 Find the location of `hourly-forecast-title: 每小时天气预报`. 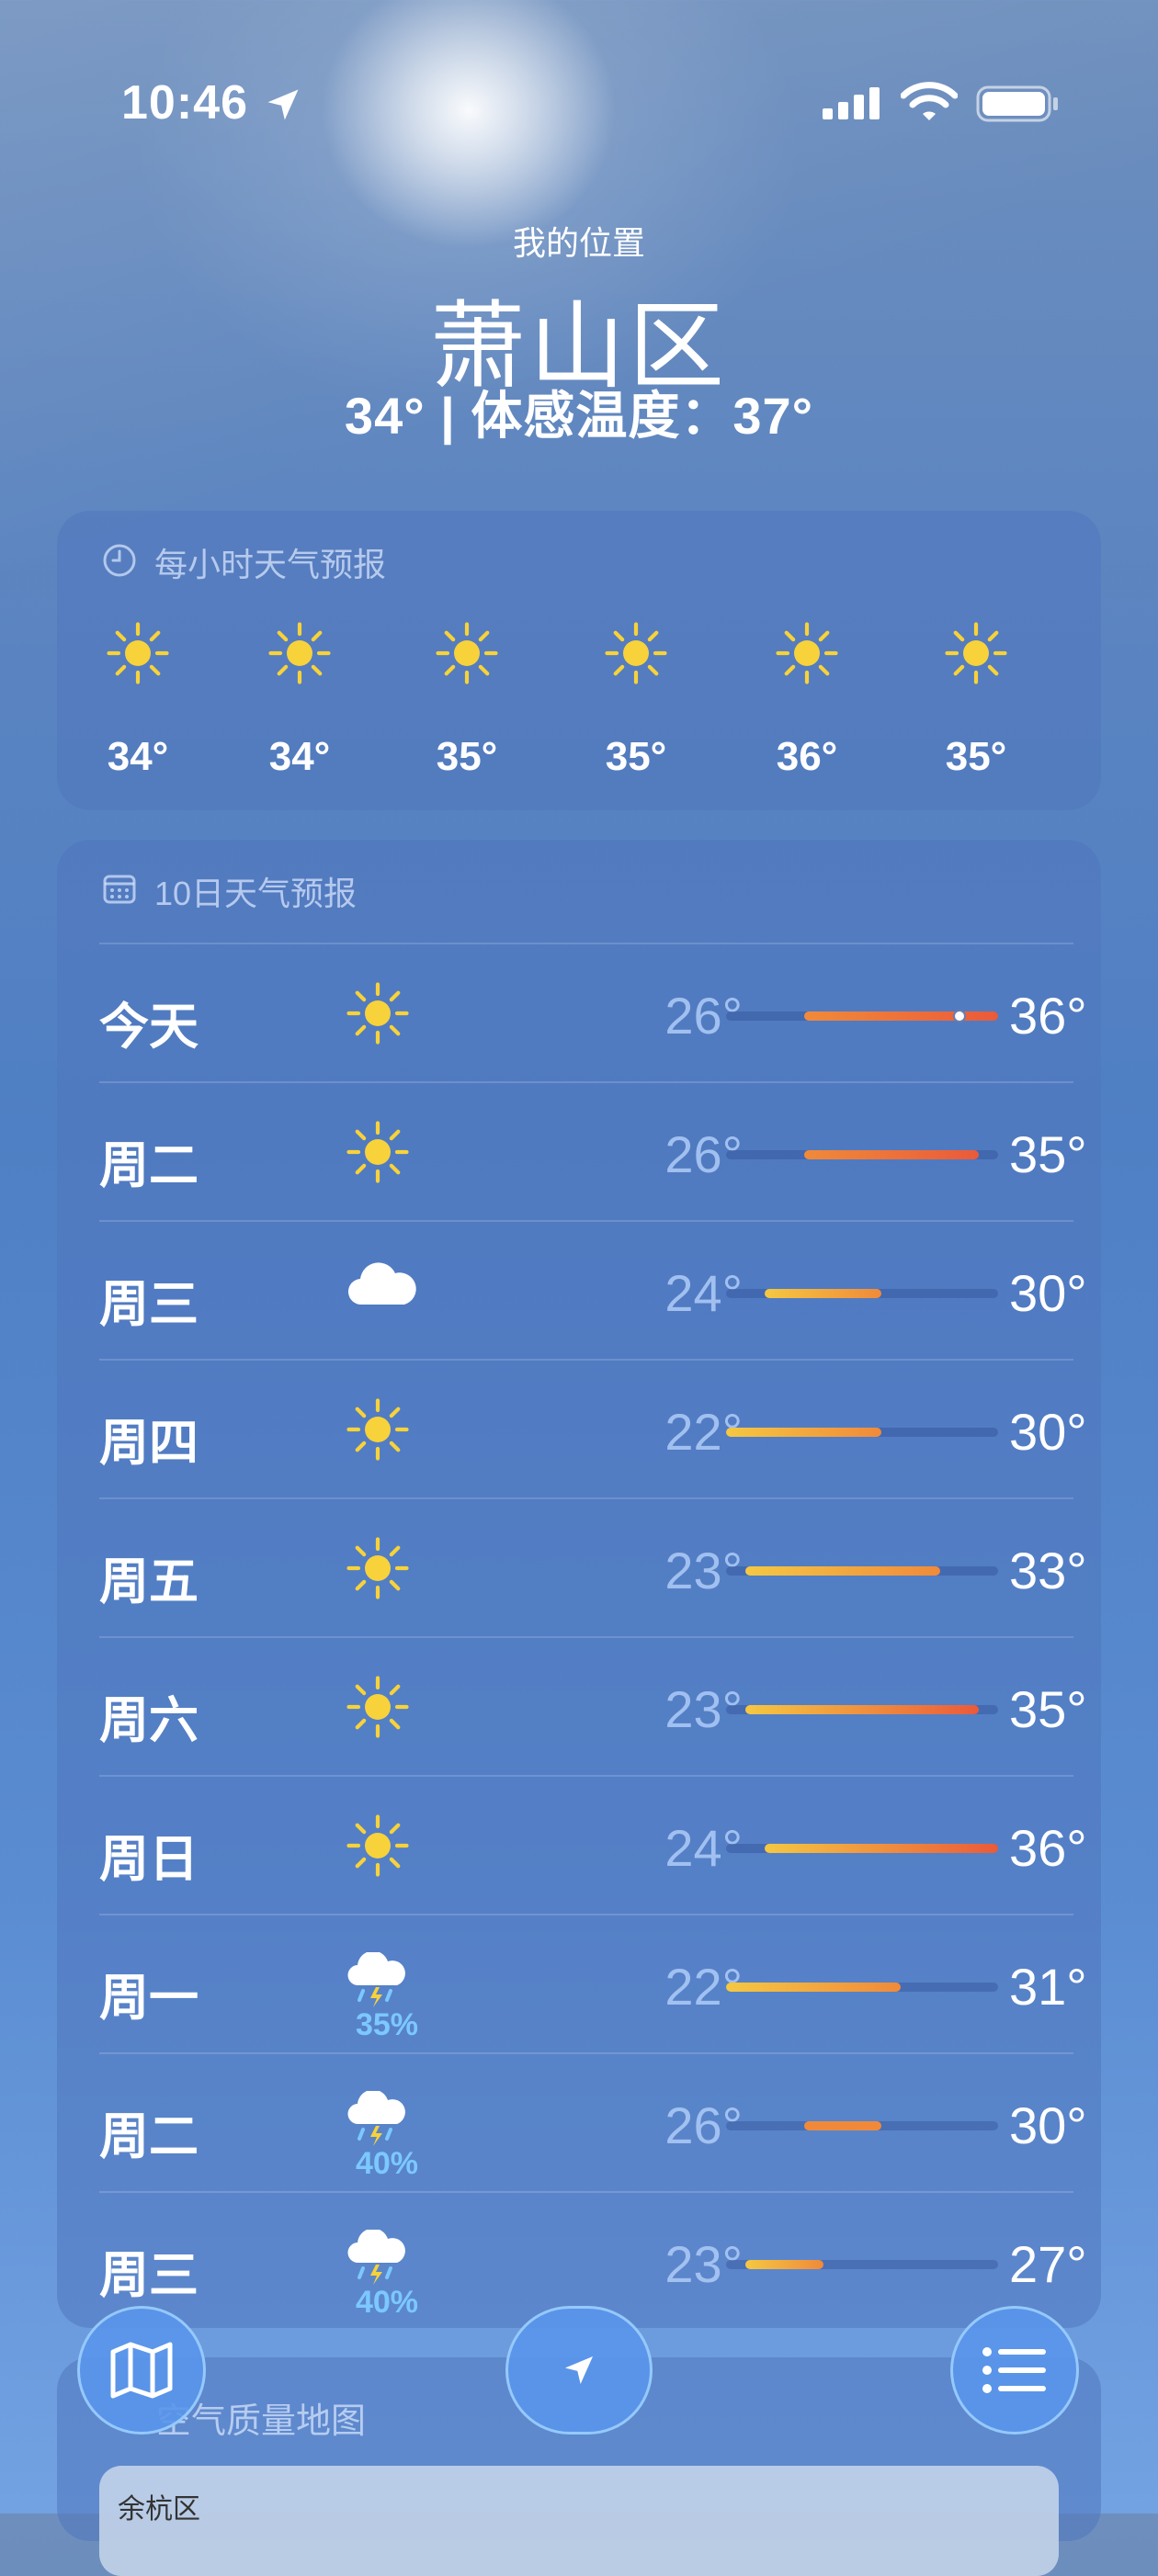

hourly-forecast-title: 每小时天气预报 is located at coordinates (270, 564).